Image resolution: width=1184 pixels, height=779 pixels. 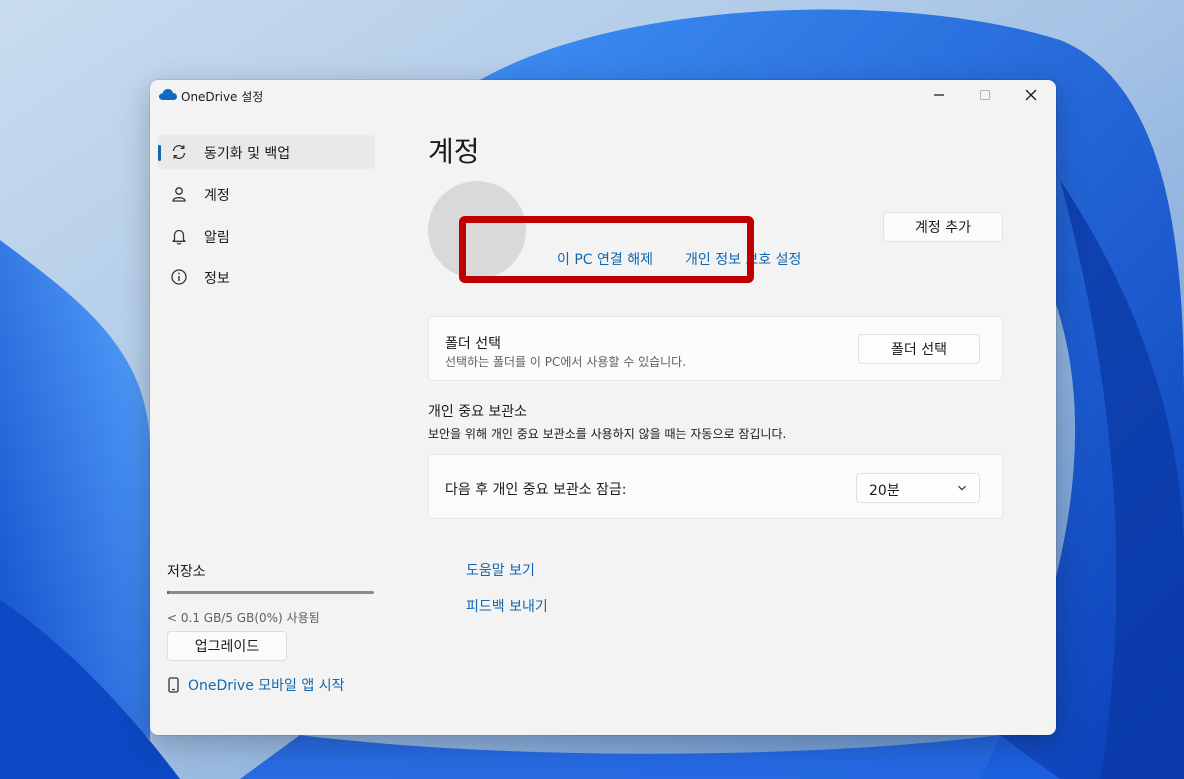 I want to click on selection-indicator, so click(x=159, y=153).